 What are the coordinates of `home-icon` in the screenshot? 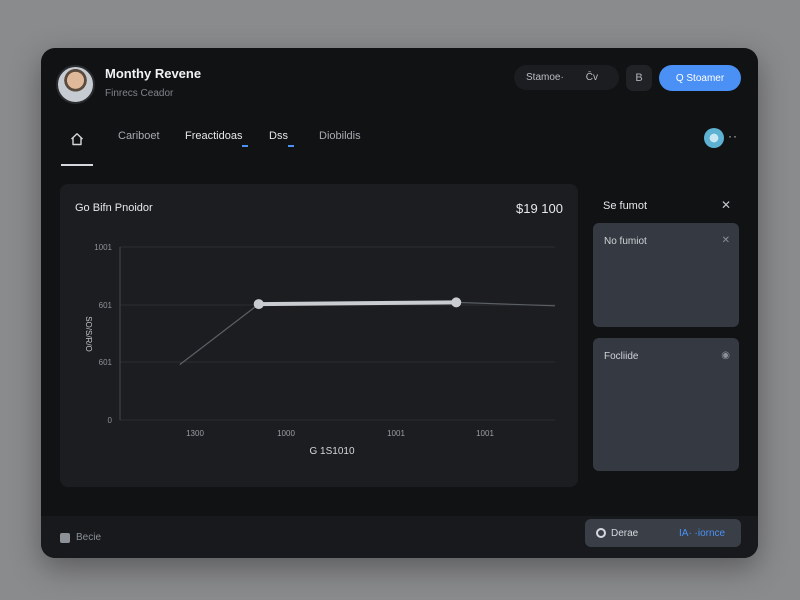 It's located at (77, 139).